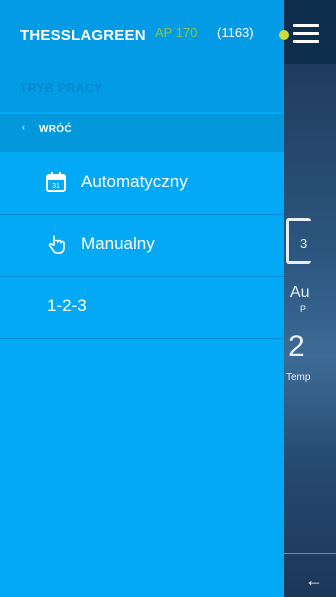  What do you see at coordinates (56, 182) in the screenshot?
I see `calendar-icon: 31` at bounding box center [56, 182].